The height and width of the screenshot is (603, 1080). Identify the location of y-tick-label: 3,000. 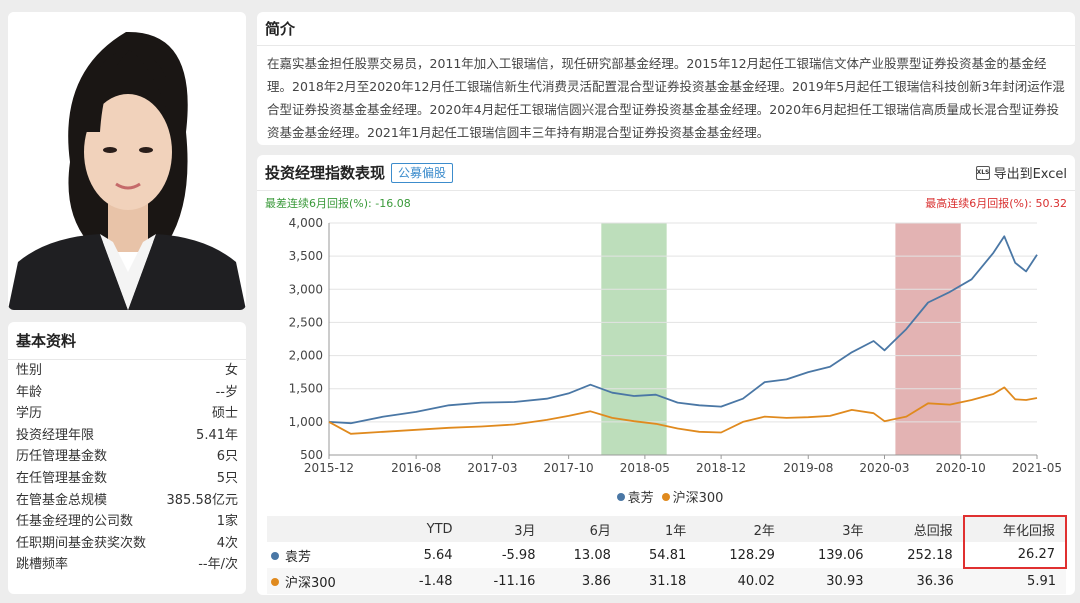
(306, 289).